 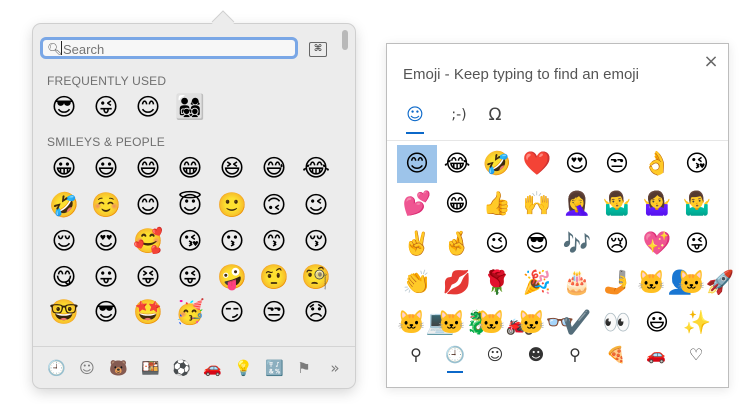 What do you see at coordinates (106, 277) in the screenshot?
I see `emoji-button: 😛` at bounding box center [106, 277].